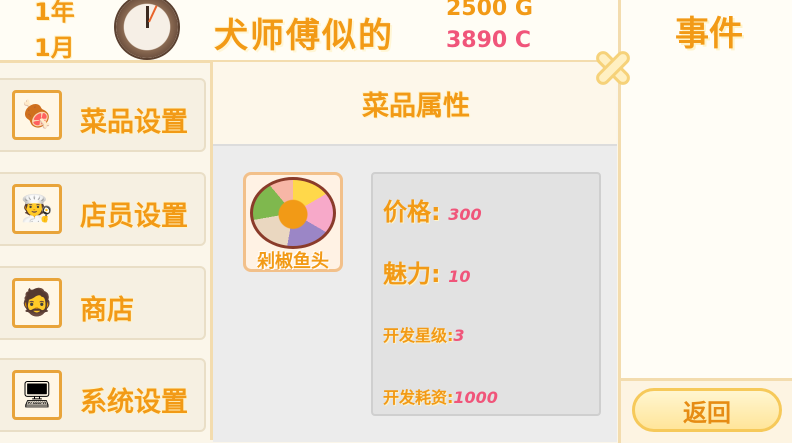 The image size is (792, 443). I want to click on menu-item-label: 商店, so click(107, 310).